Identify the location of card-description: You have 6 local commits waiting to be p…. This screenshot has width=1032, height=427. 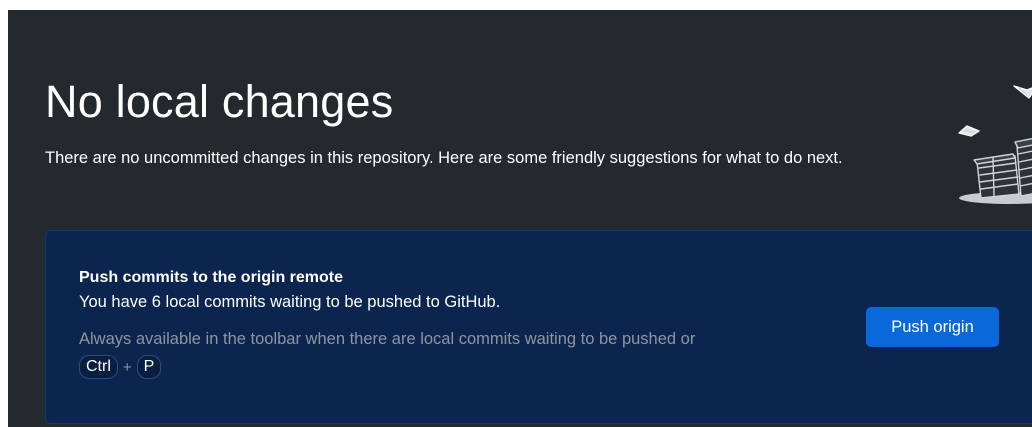
(290, 302).